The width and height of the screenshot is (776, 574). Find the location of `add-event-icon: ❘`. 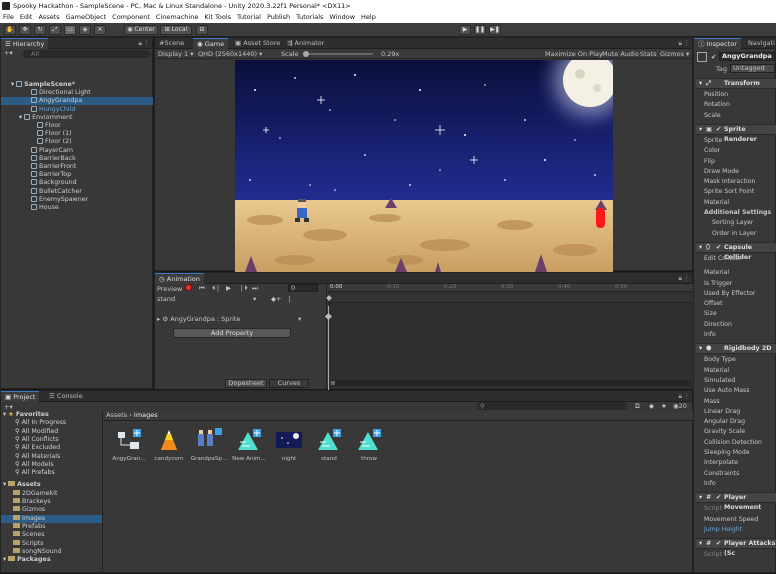

add-event-icon: ❘ is located at coordinates (289, 299).